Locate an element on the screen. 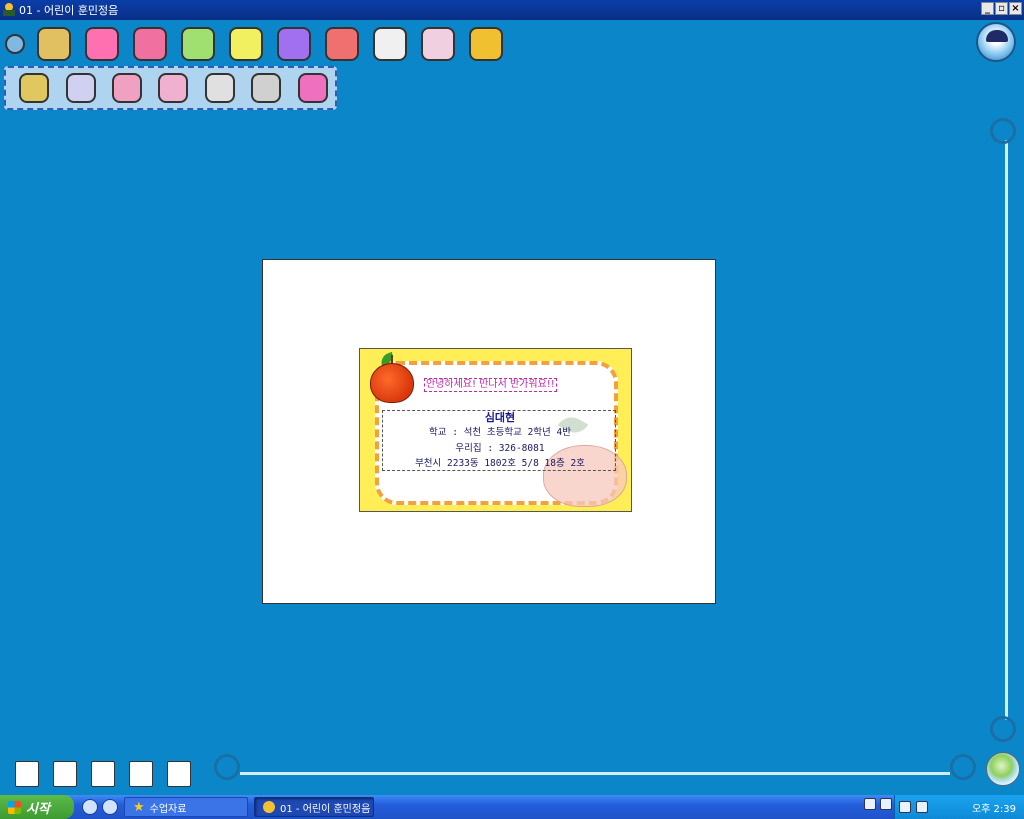  star-balloon-button is located at coordinates (294, 44).